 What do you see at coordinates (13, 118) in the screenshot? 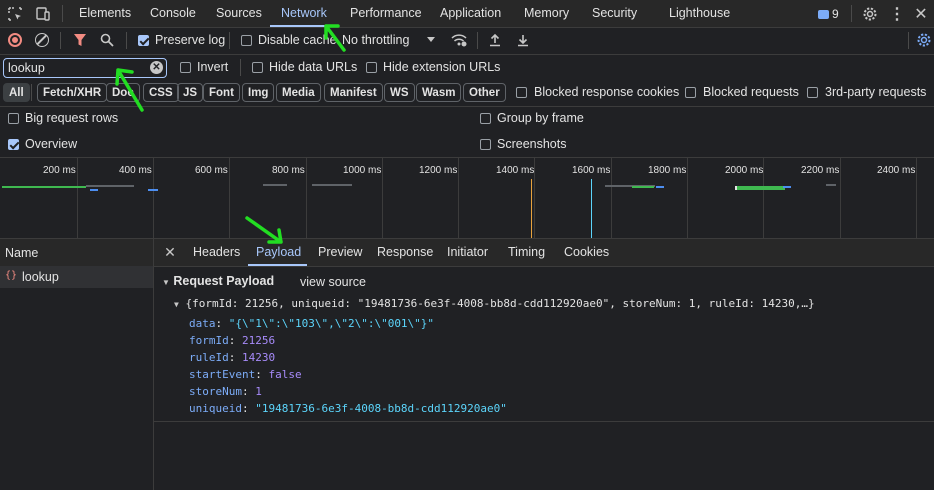
I see `big-request-rows-checkbox` at bounding box center [13, 118].